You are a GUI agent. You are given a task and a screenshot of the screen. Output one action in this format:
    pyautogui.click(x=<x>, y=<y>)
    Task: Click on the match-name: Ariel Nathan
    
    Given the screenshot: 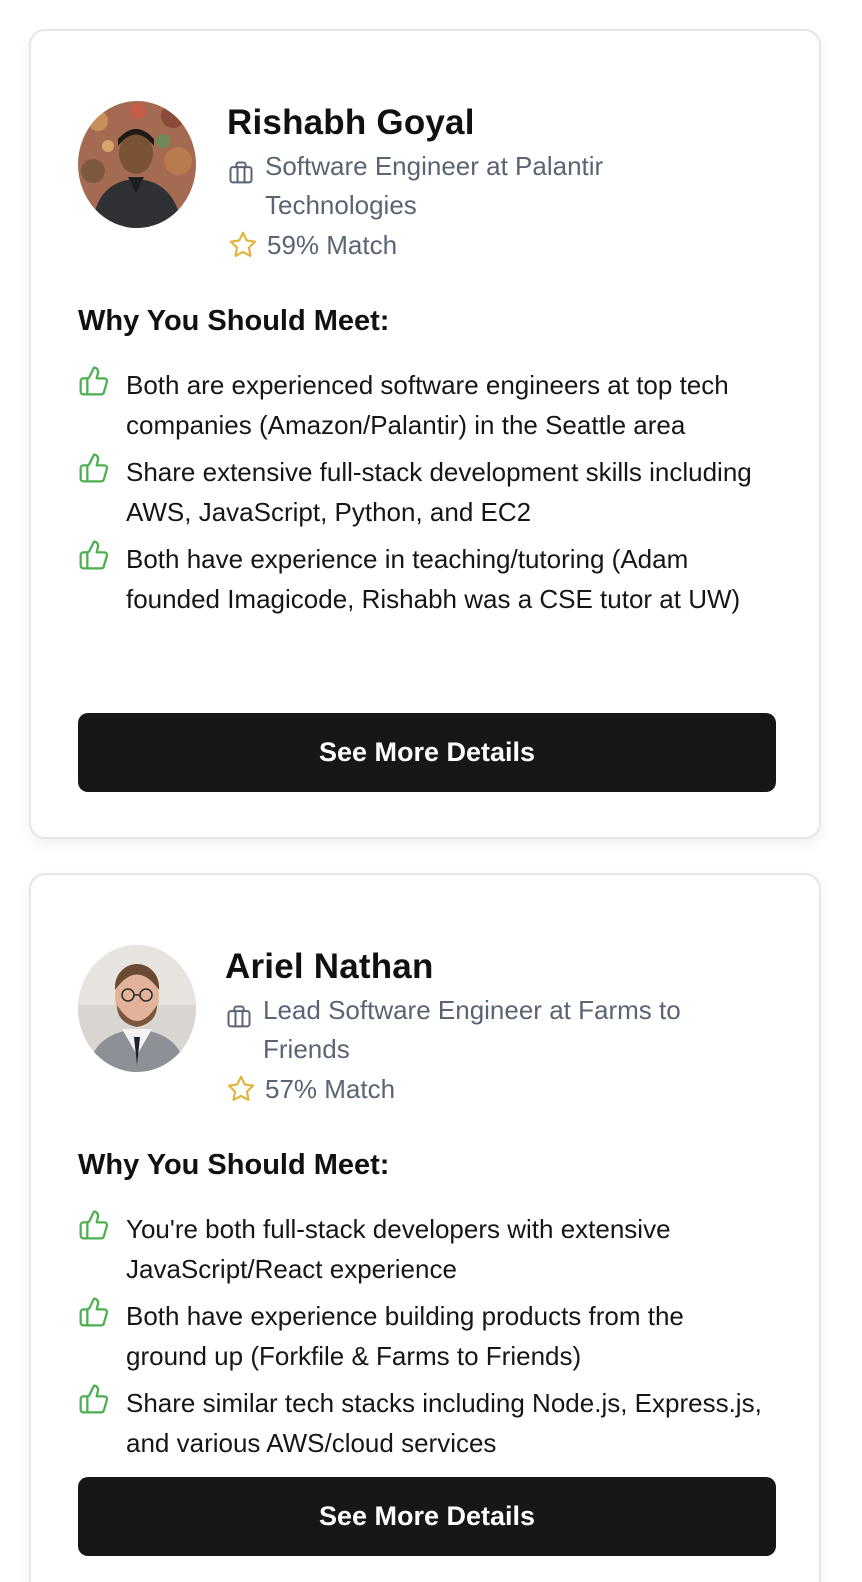 What is the action you would take?
    pyautogui.click(x=329, y=966)
    